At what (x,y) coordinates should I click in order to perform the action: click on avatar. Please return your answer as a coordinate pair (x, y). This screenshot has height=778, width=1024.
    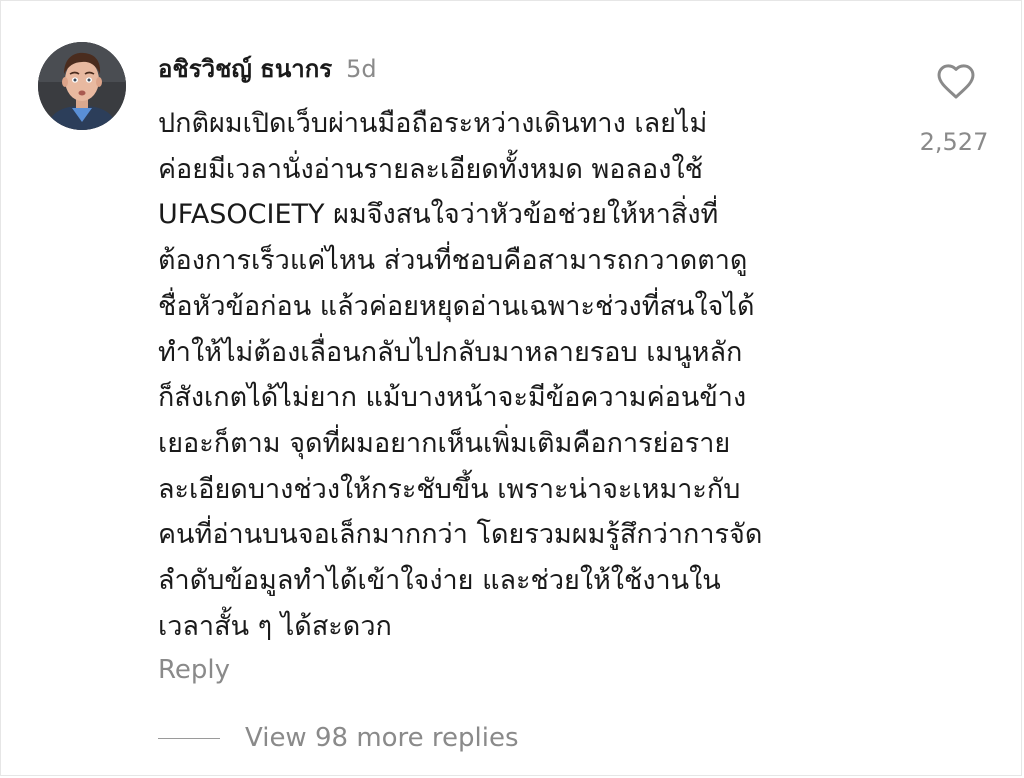
    Looking at the image, I should click on (82, 86).